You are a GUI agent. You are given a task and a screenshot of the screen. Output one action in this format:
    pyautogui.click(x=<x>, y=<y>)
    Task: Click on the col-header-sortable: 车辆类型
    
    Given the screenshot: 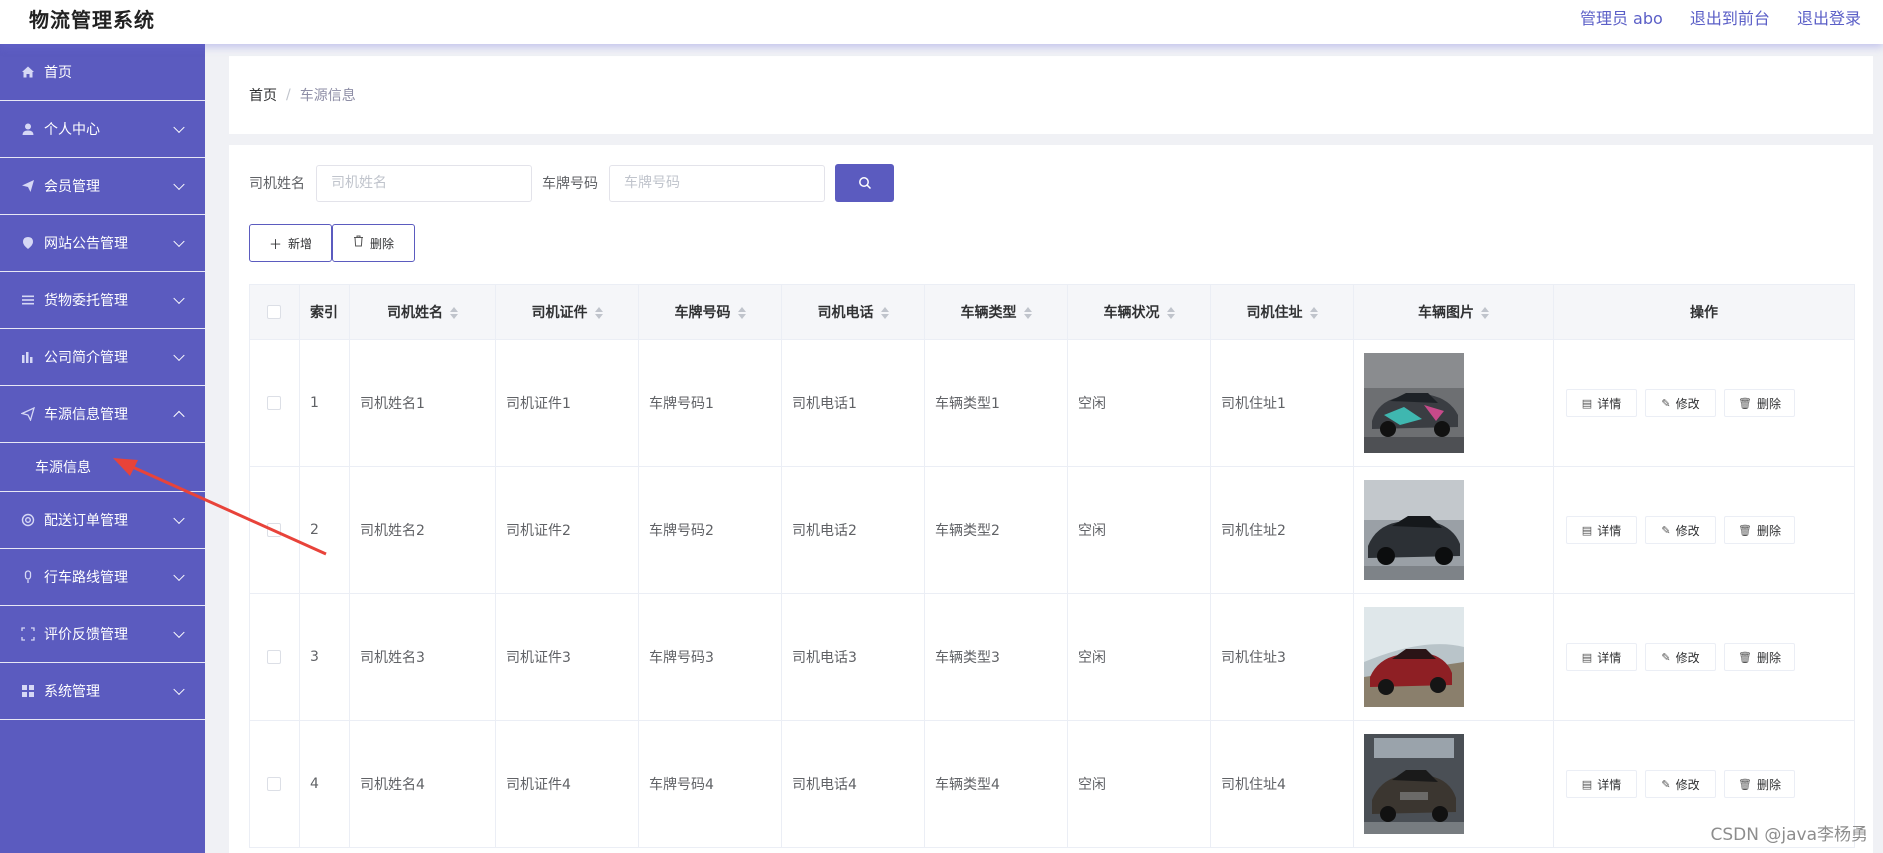 What is the action you would take?
    pyautogui.click(x=996, y=312)
    